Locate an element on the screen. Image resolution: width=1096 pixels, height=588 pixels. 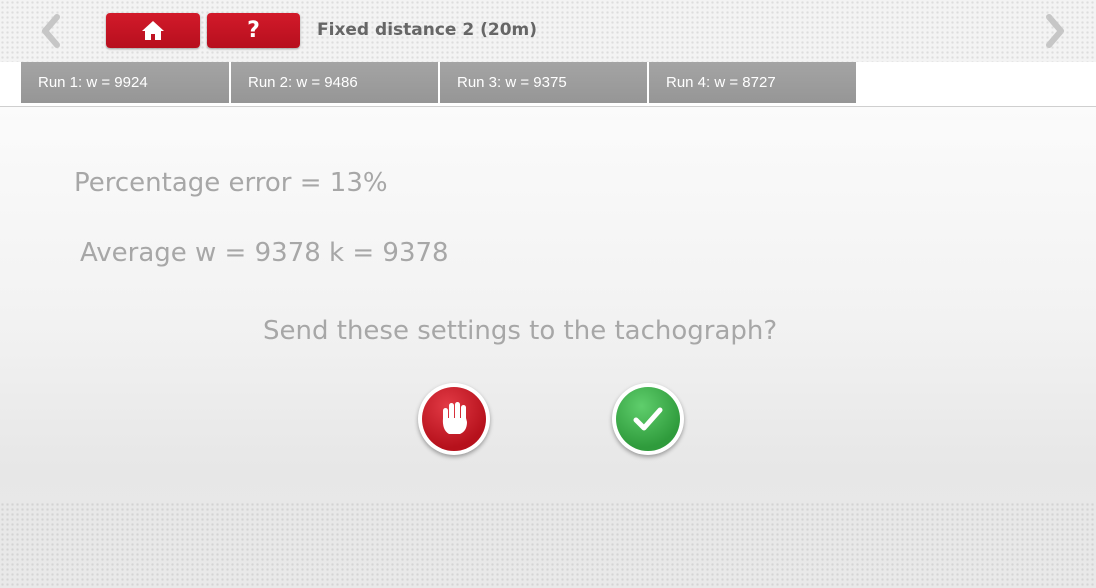
accept-button is located at coordinates (648, 419).